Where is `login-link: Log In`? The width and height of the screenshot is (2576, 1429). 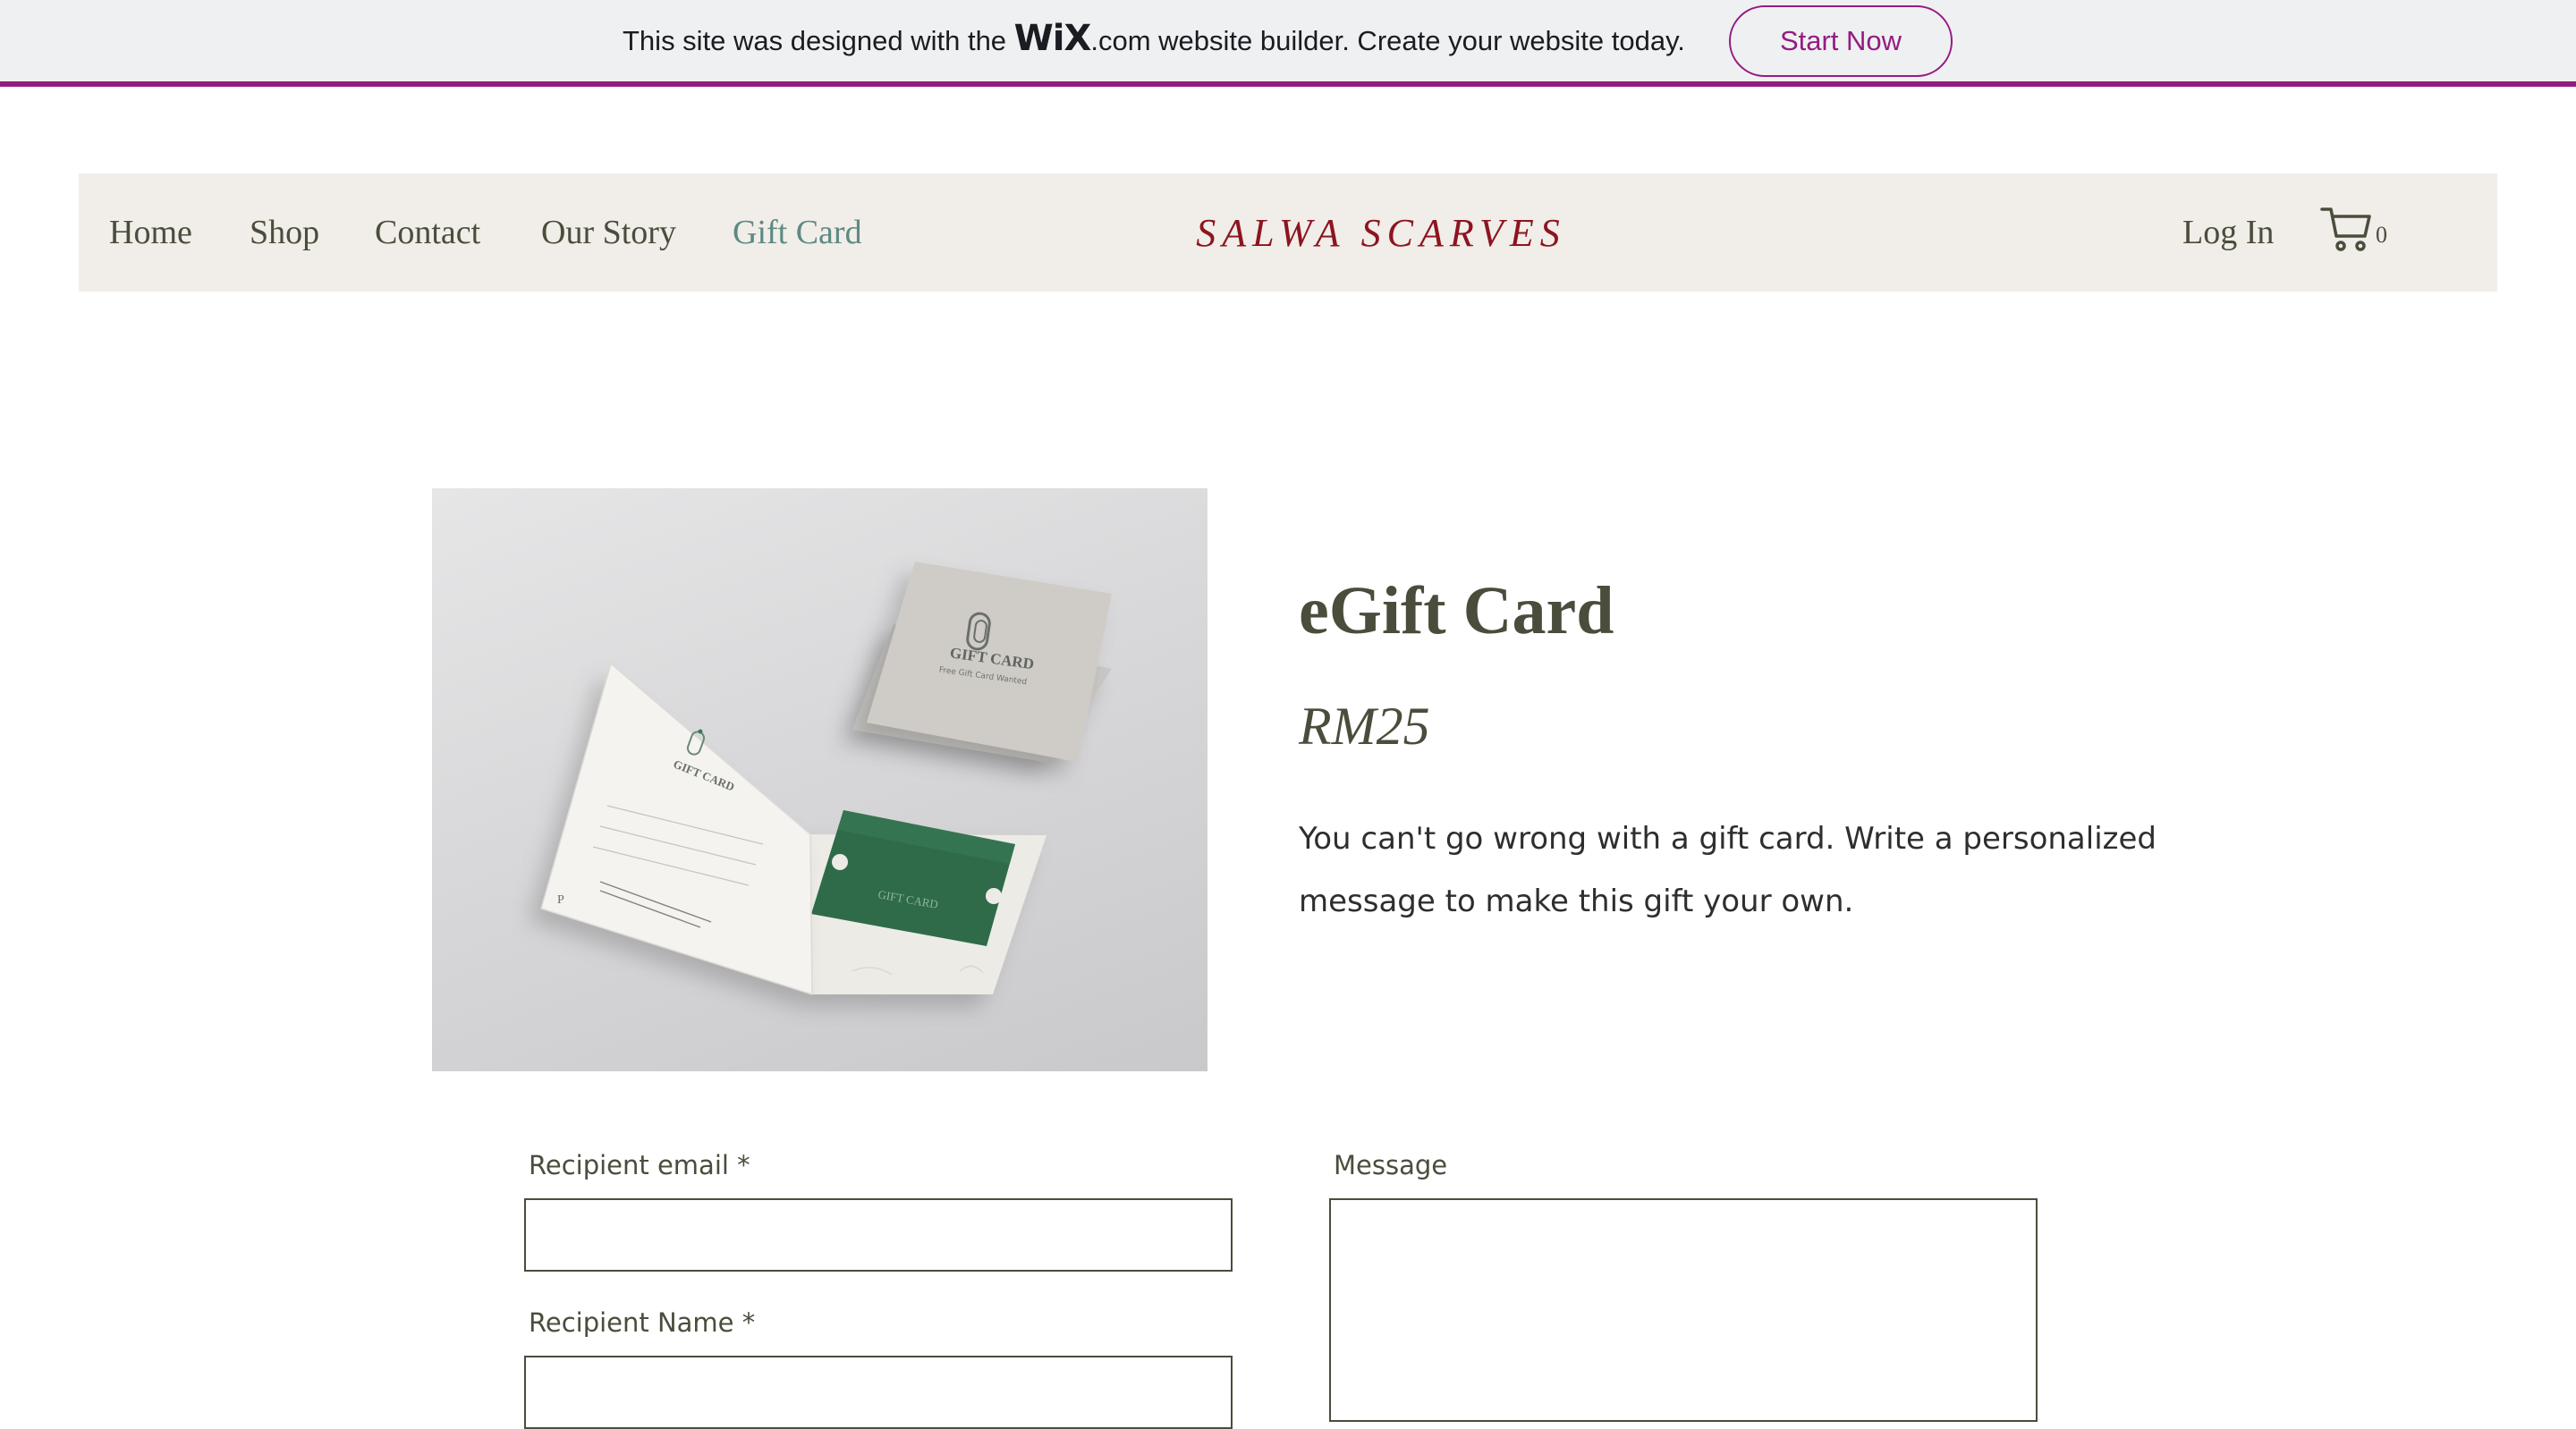
login-link: Log In is located at coordinates (2228, 232).